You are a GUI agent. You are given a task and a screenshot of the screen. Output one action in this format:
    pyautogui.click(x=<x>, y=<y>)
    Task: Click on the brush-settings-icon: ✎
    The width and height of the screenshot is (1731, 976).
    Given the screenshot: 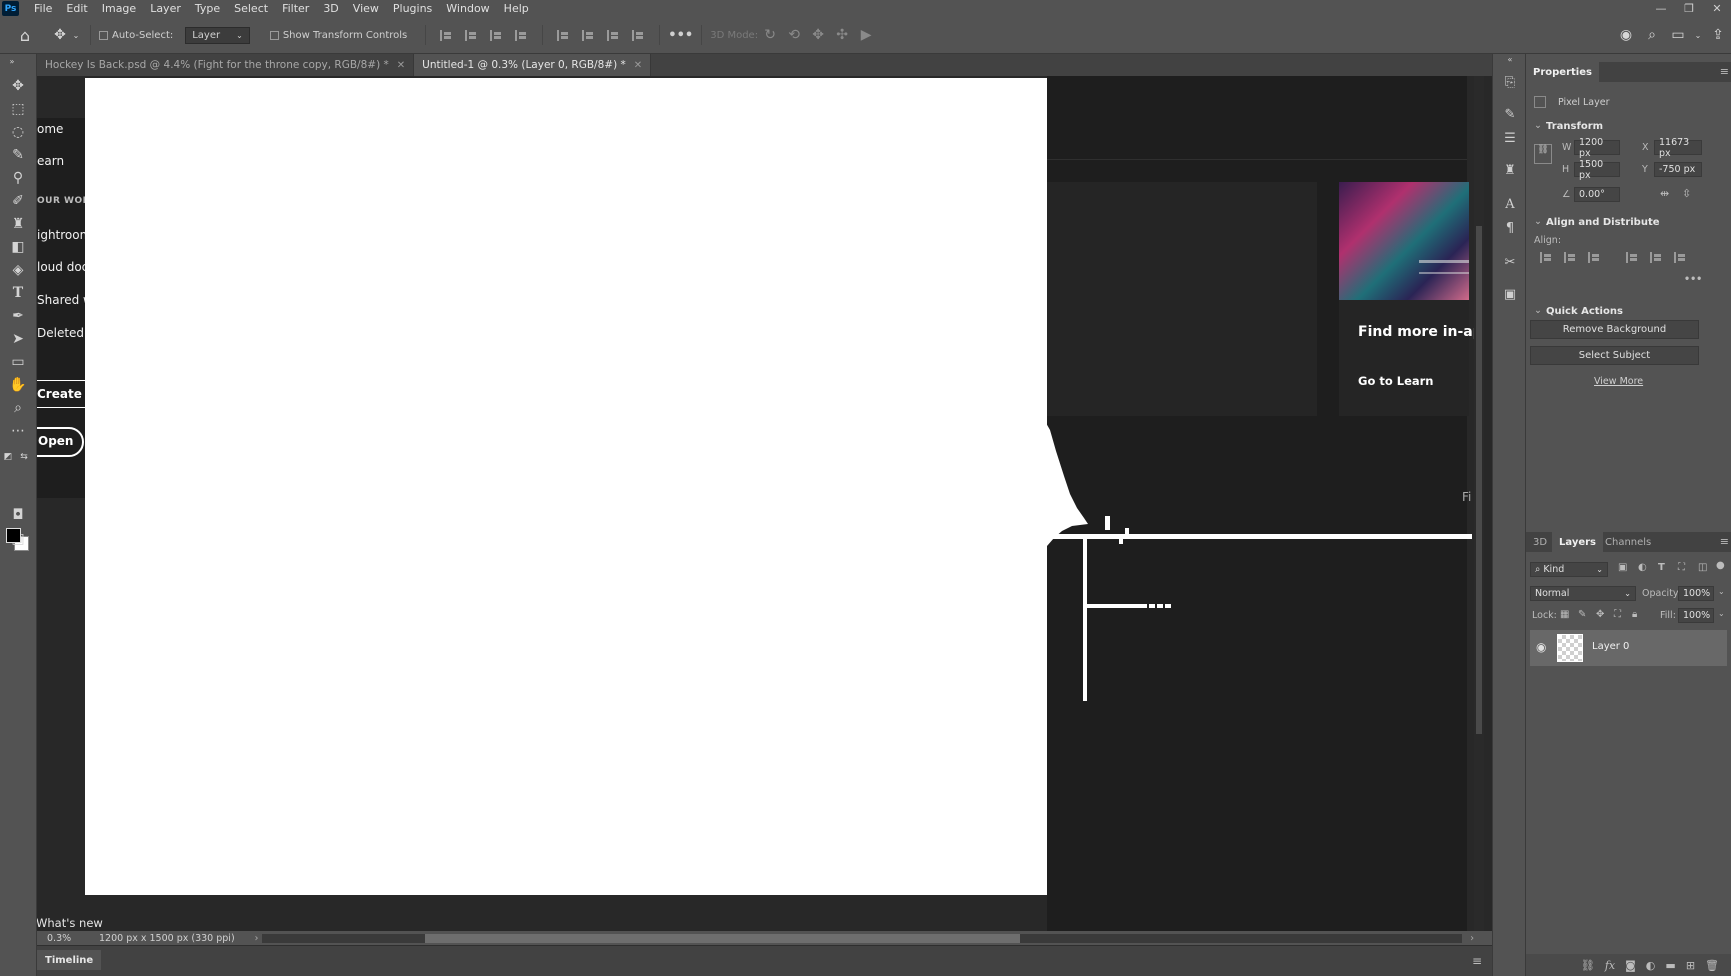 What is the action you would take?
    pyautogui.click(x=1510, y=114)
    